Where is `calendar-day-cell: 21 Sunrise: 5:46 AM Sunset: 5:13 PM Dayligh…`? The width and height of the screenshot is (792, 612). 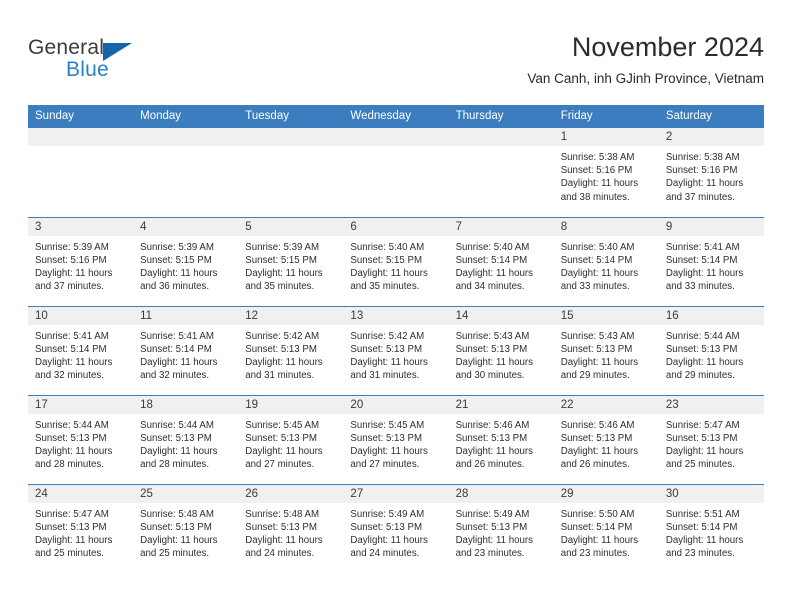
calendar-day-cell: 21 Sunrise: 5:46 AM Sunset: 5:13 PM Dayligh… is located at coordinates (501, 439).